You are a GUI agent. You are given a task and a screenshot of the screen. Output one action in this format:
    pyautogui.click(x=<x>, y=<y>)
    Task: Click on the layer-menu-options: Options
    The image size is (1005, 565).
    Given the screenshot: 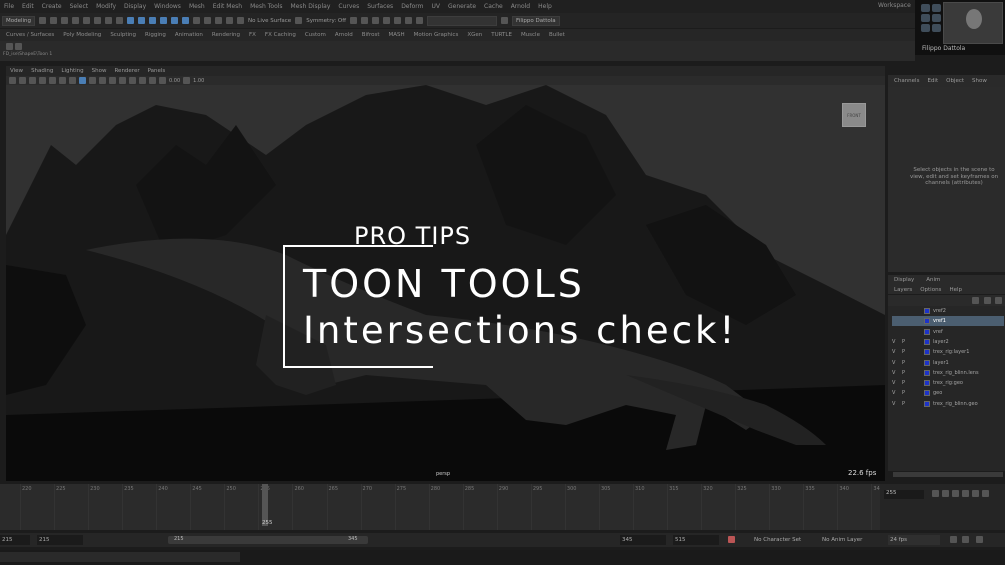 What is the action you would take?
    pyautogui.click(x=930, y=290)
    